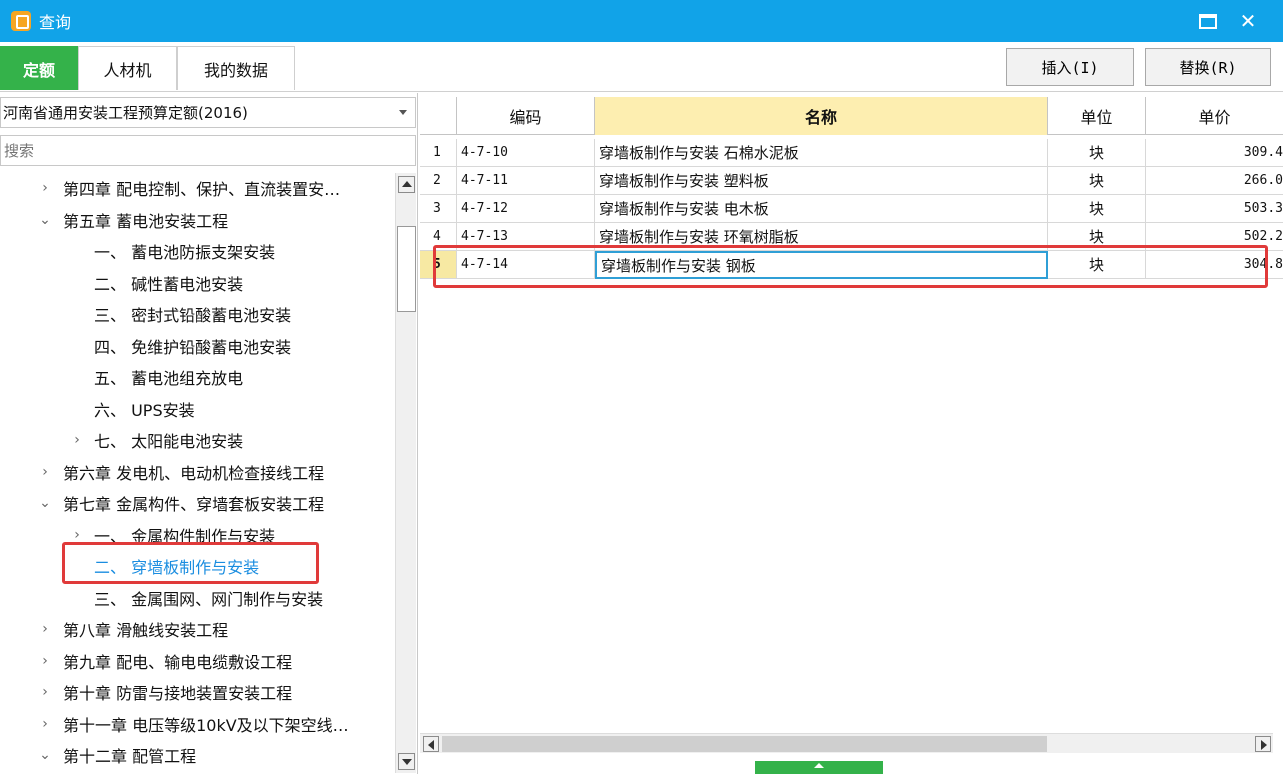 This screenshot has height=774, width=1283. What do you see at coordinates (130, 756) in the screenshot?
I see `tree-item-label: 第十二章 配管工程` at bounding box center [130, 756].